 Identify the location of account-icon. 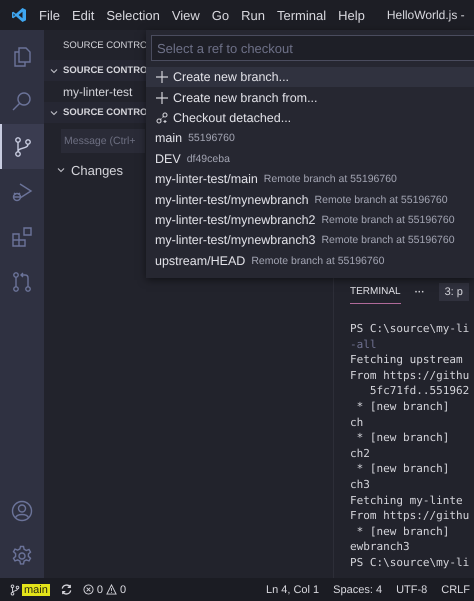
(22, 510).